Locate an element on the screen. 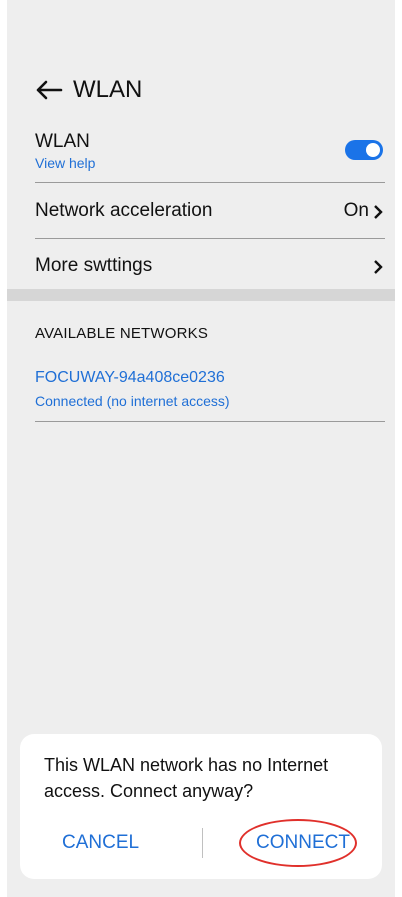 The height and width of the screenshot is (897, 402). network-acceleration-label: Network acceleration is located at coordinates (124, 210).